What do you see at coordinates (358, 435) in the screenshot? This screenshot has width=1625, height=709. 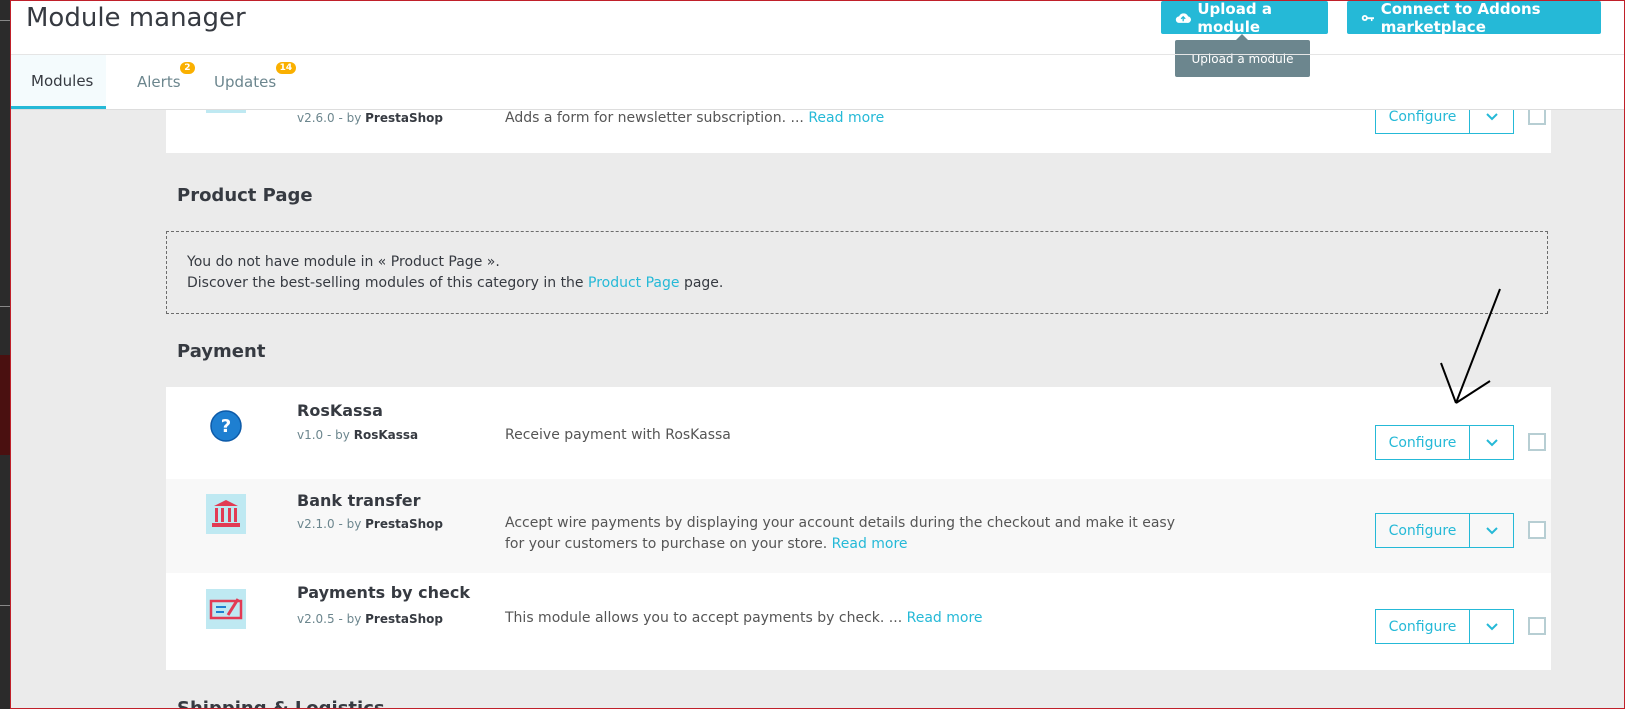 I see `module-version: v1.0 - by RosKassa` at bounding box center [358, 435].